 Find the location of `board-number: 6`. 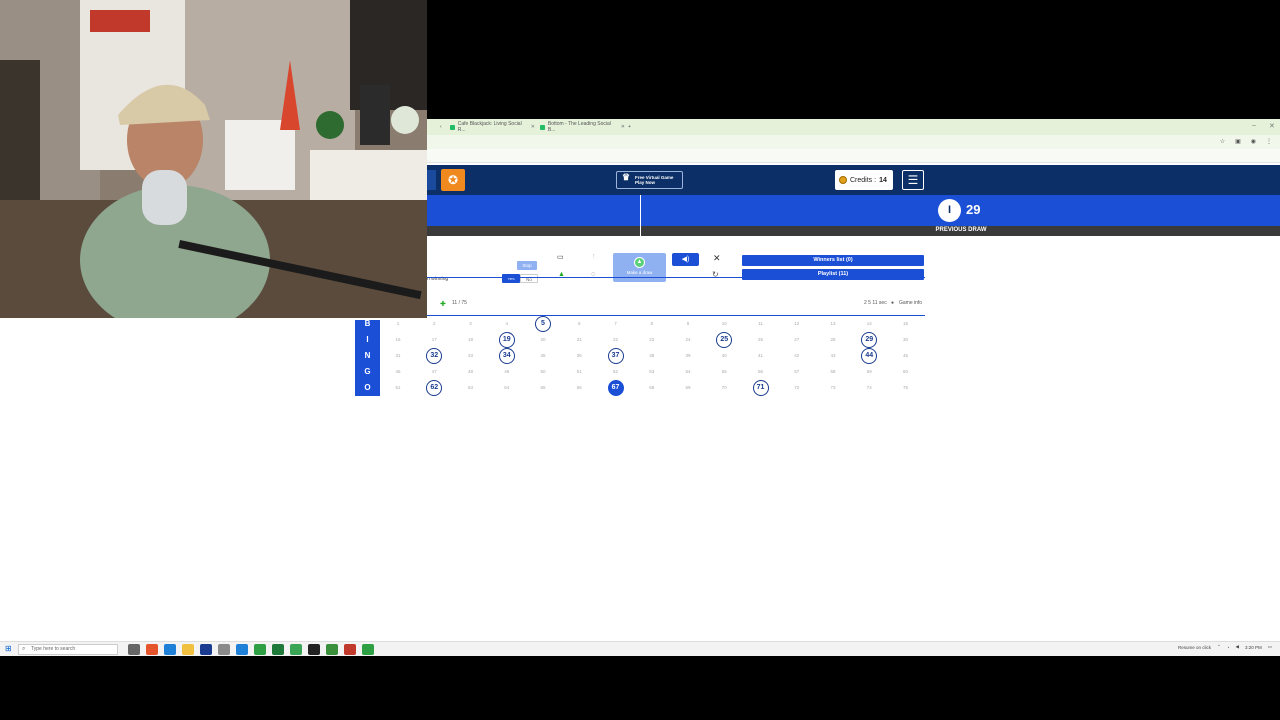

board-number: 6 is located at coordinates (579, 323).